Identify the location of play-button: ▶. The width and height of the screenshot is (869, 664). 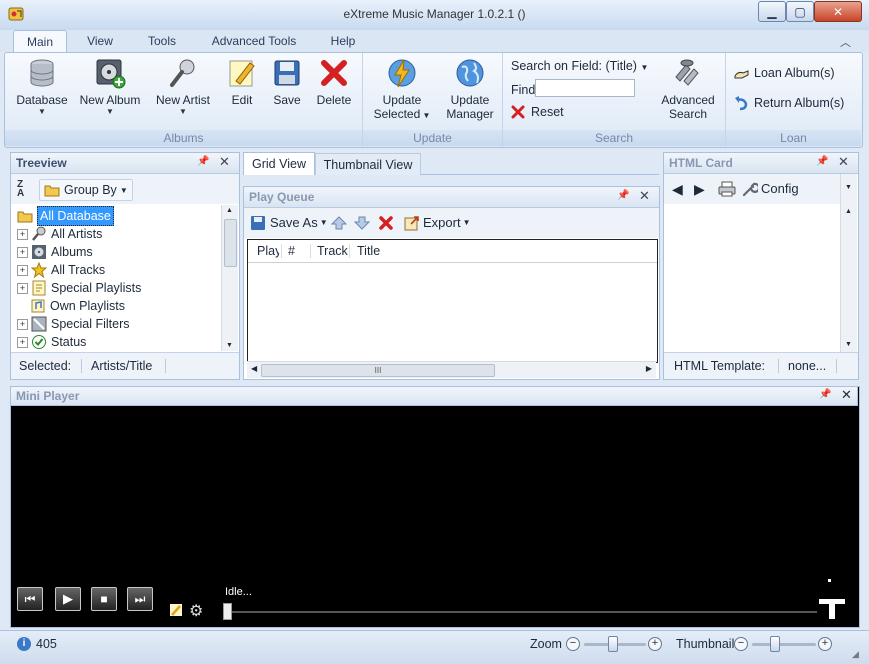
(68, 599).